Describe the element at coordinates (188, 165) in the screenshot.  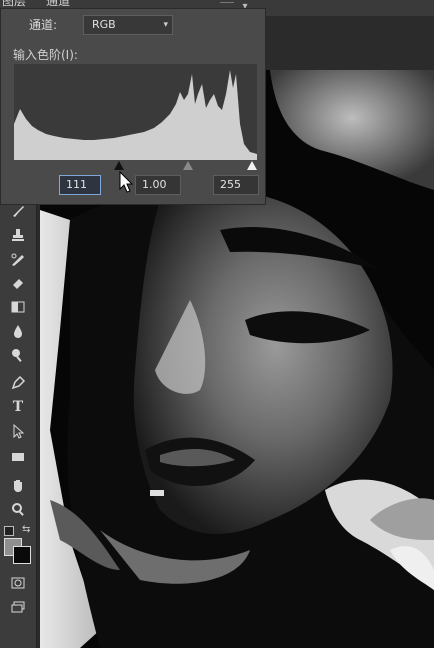
I see `gamma-handle` at that location.